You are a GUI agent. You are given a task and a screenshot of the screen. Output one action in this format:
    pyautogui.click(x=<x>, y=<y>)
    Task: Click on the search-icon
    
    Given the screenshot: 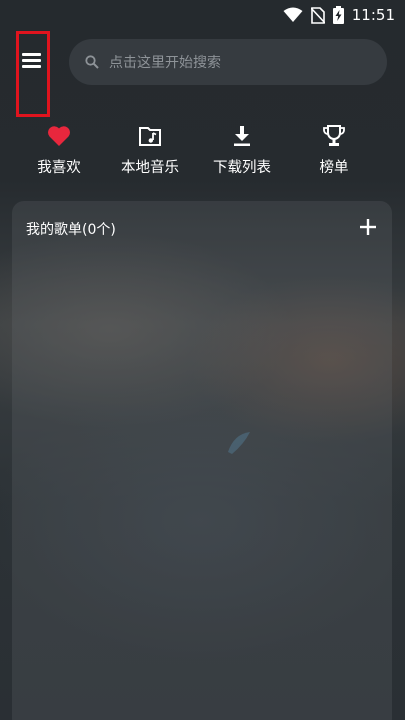 What is the action you would take?
    pyautogui.click(x=92, y=62)
    